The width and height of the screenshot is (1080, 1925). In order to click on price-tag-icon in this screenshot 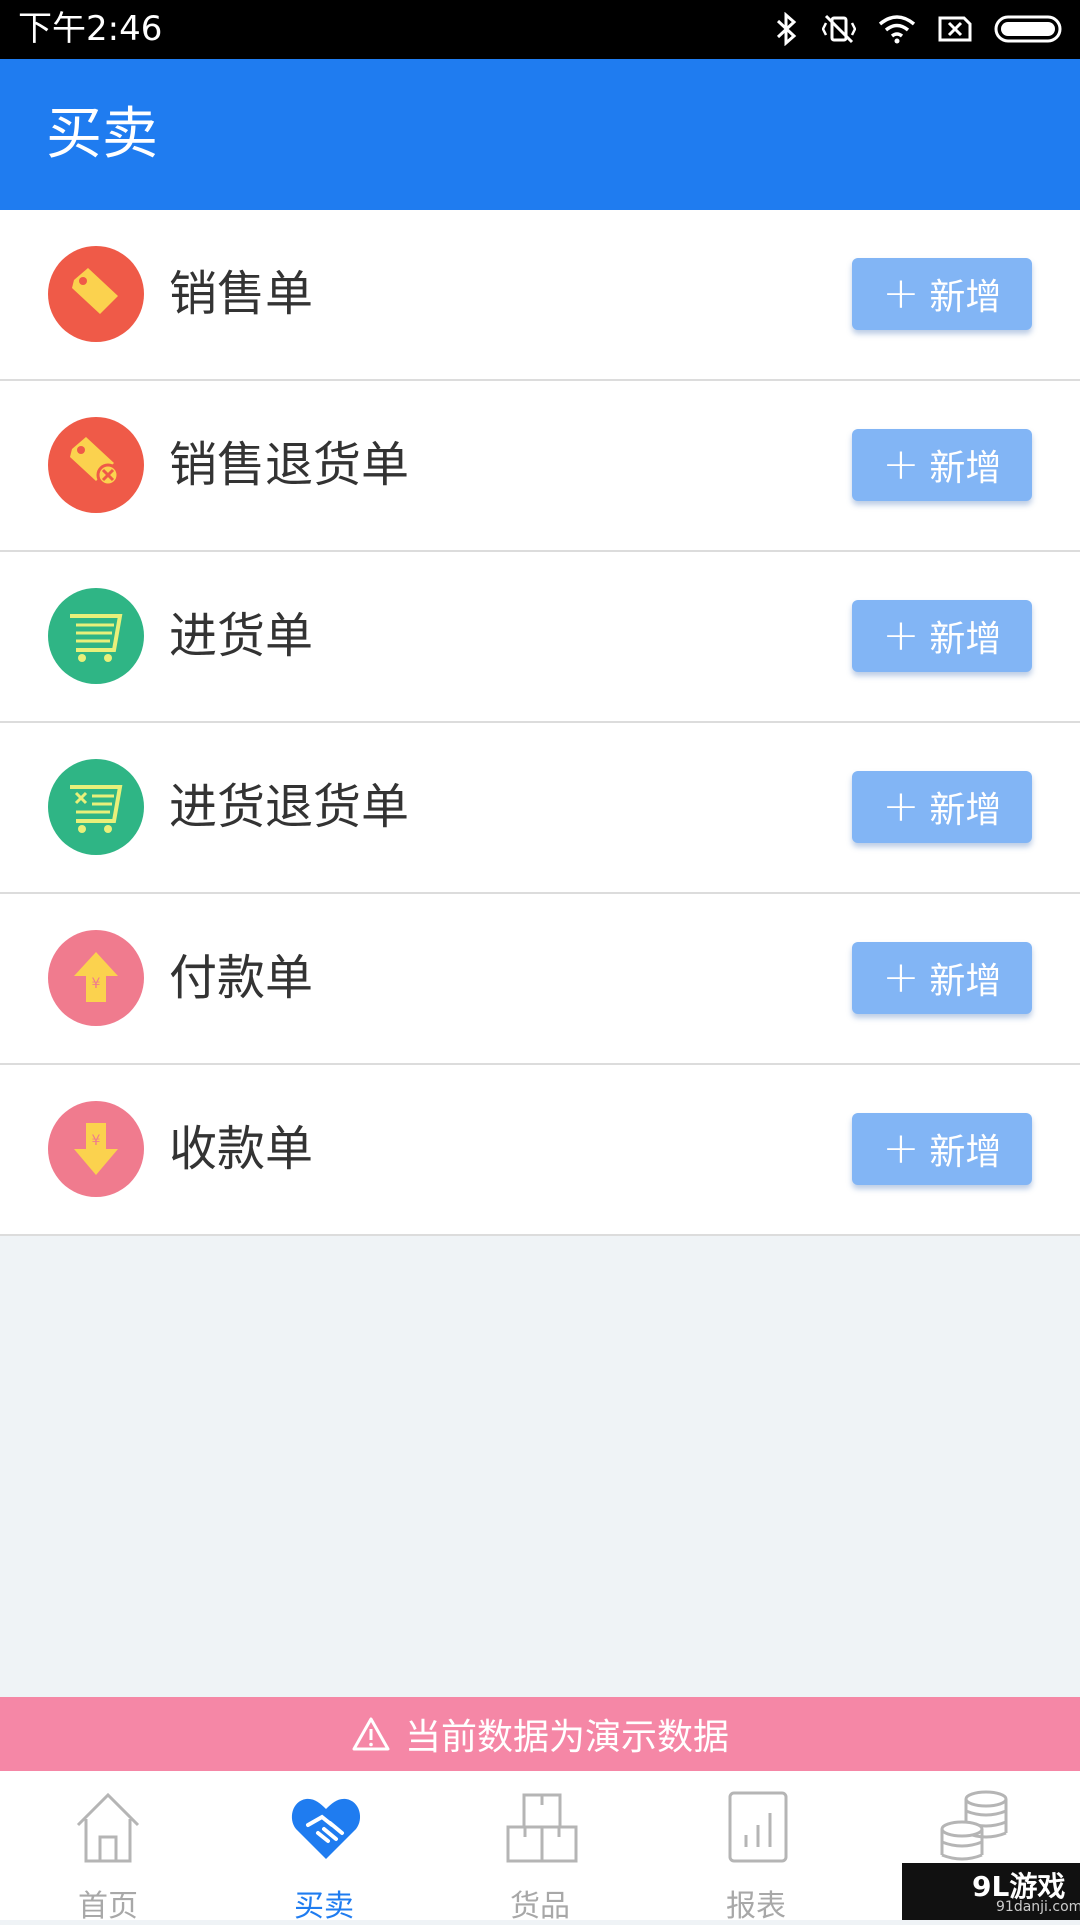, I will do `click(96, 294)`.